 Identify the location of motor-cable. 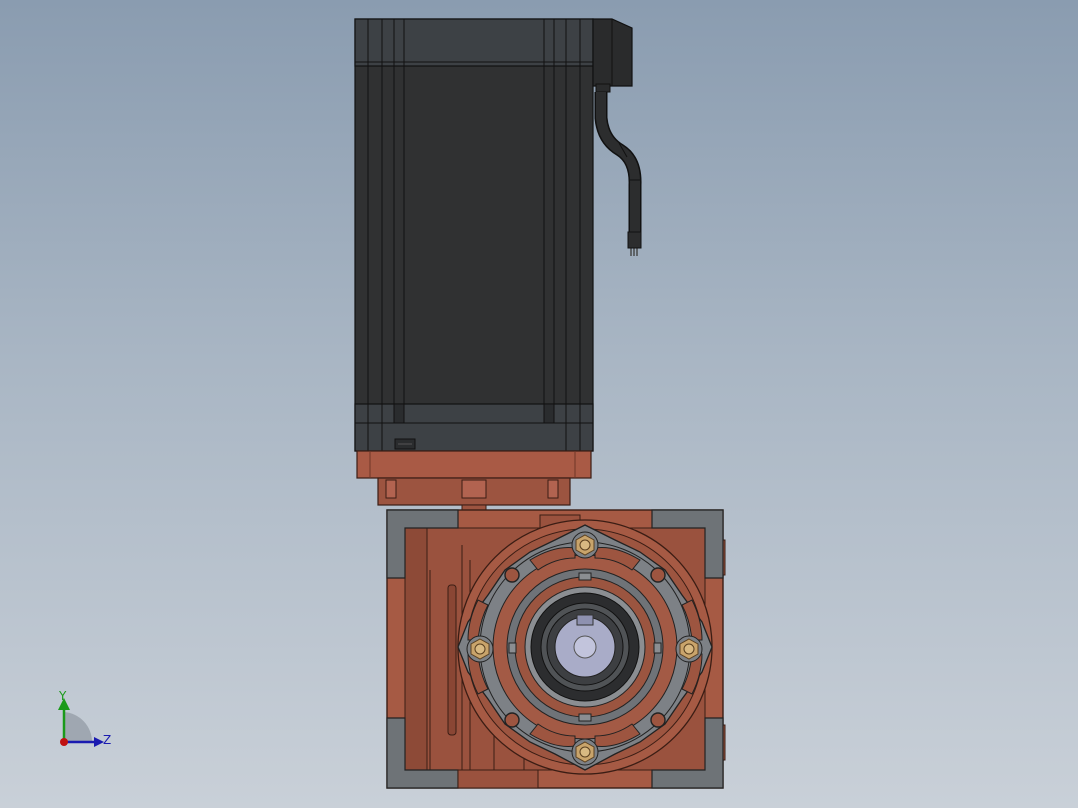
(617, 137).